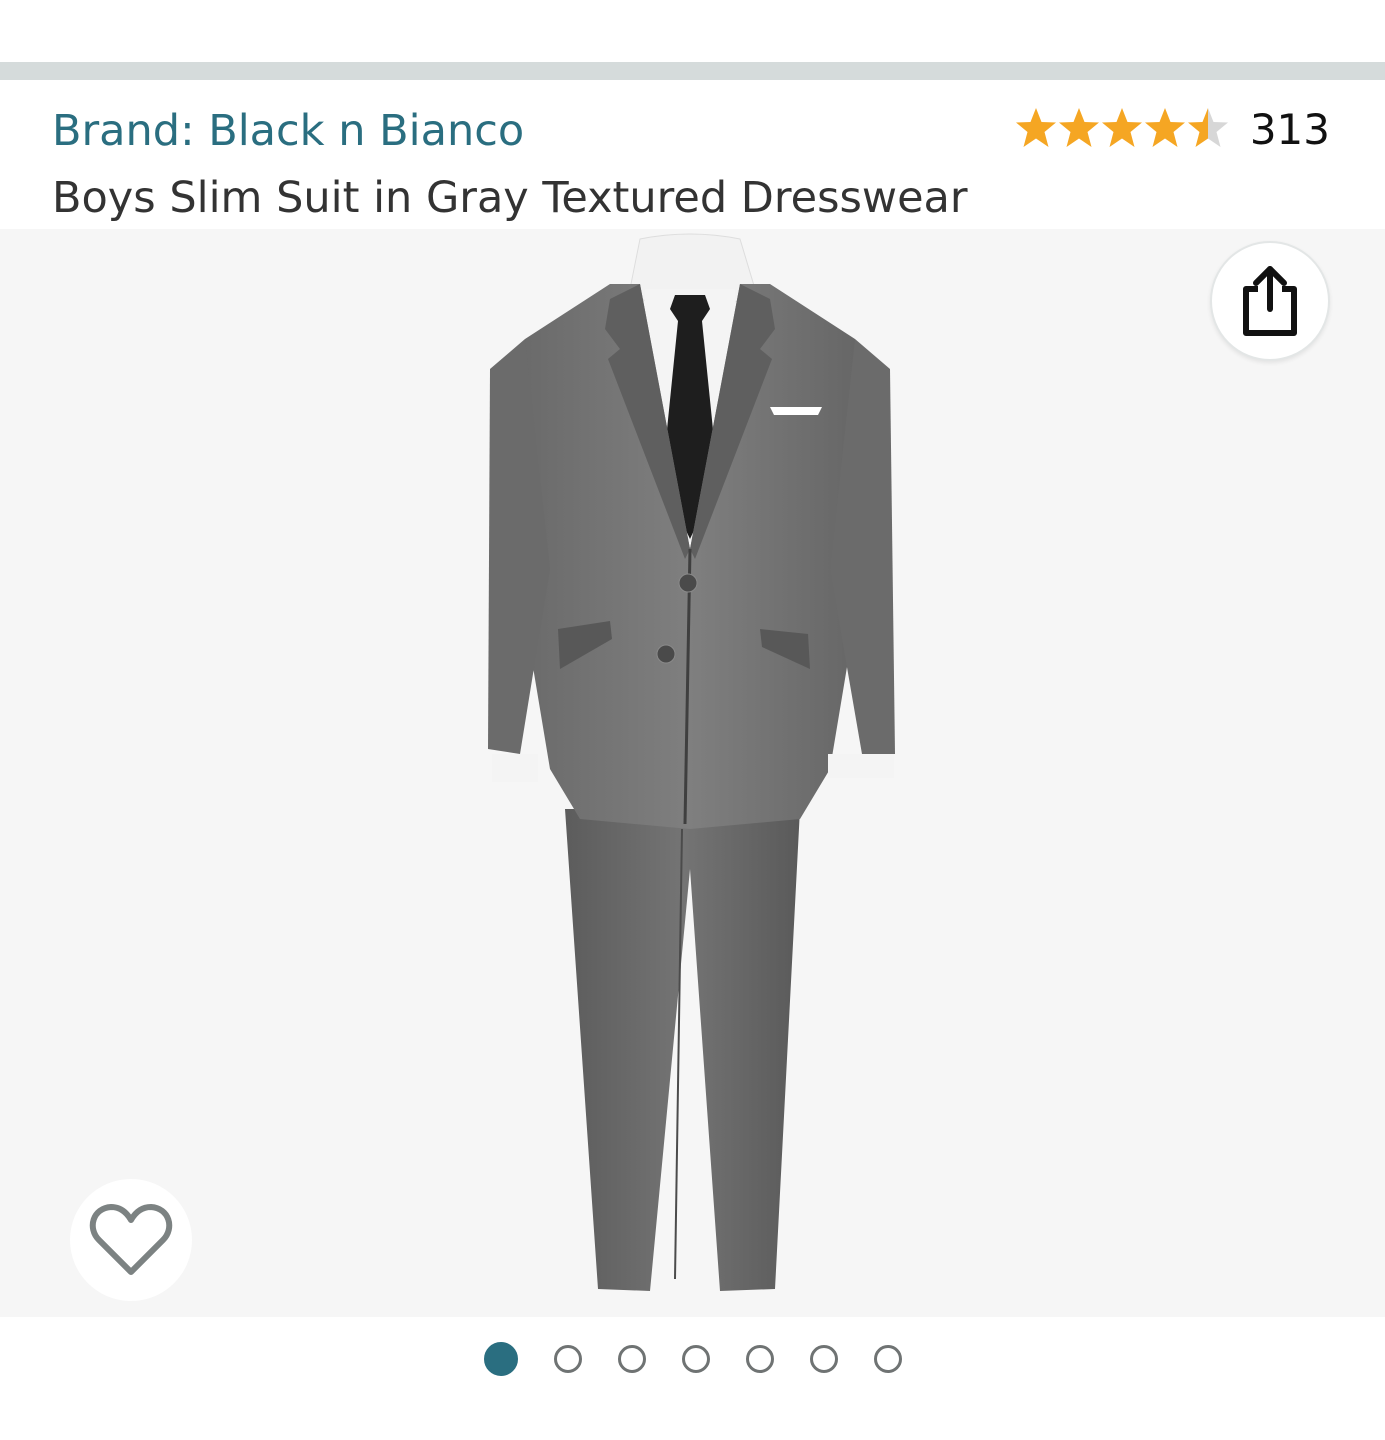  I want to click on share-button, so click(1270, 301).